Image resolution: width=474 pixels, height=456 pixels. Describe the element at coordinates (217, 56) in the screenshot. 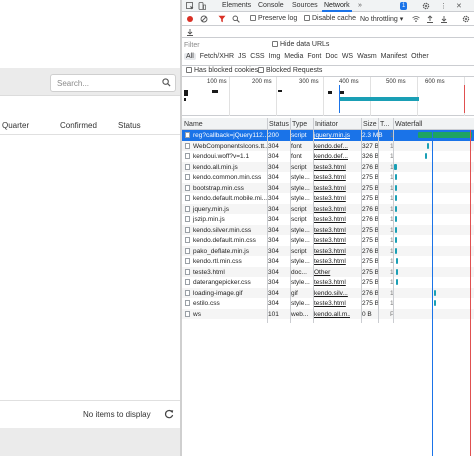

I see `filter-type-fetch-xhr: Fetch/XHR` at that location.